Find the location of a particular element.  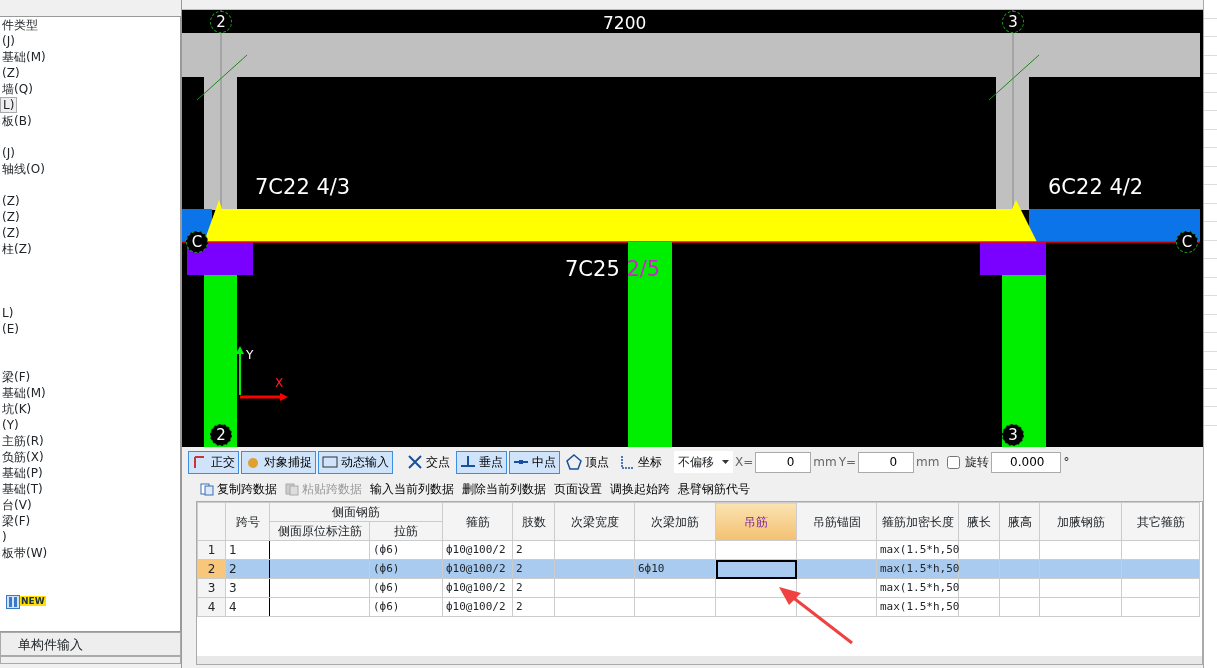

column-header: 加腋钢筋 is located at coordinates (1080, 521).